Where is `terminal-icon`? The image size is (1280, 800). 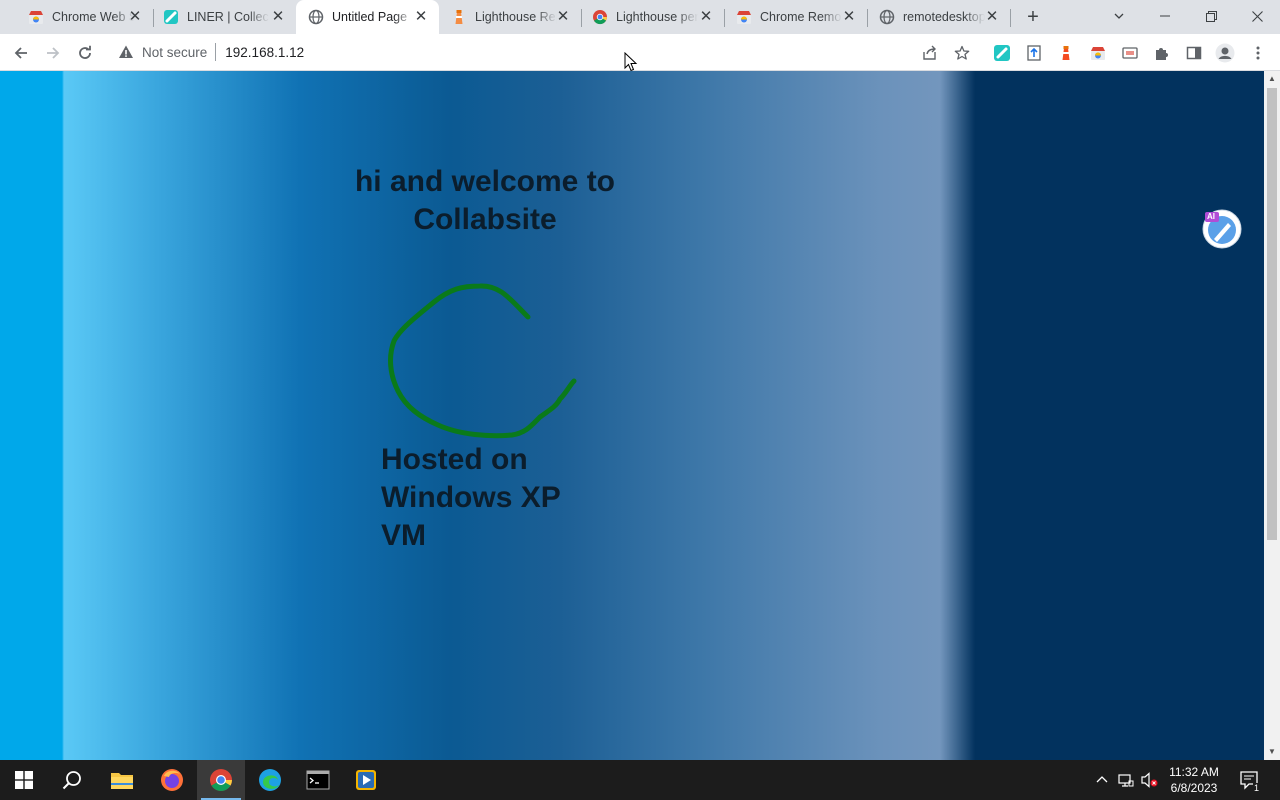
terminal-icon is located at coordinates (318, 780).